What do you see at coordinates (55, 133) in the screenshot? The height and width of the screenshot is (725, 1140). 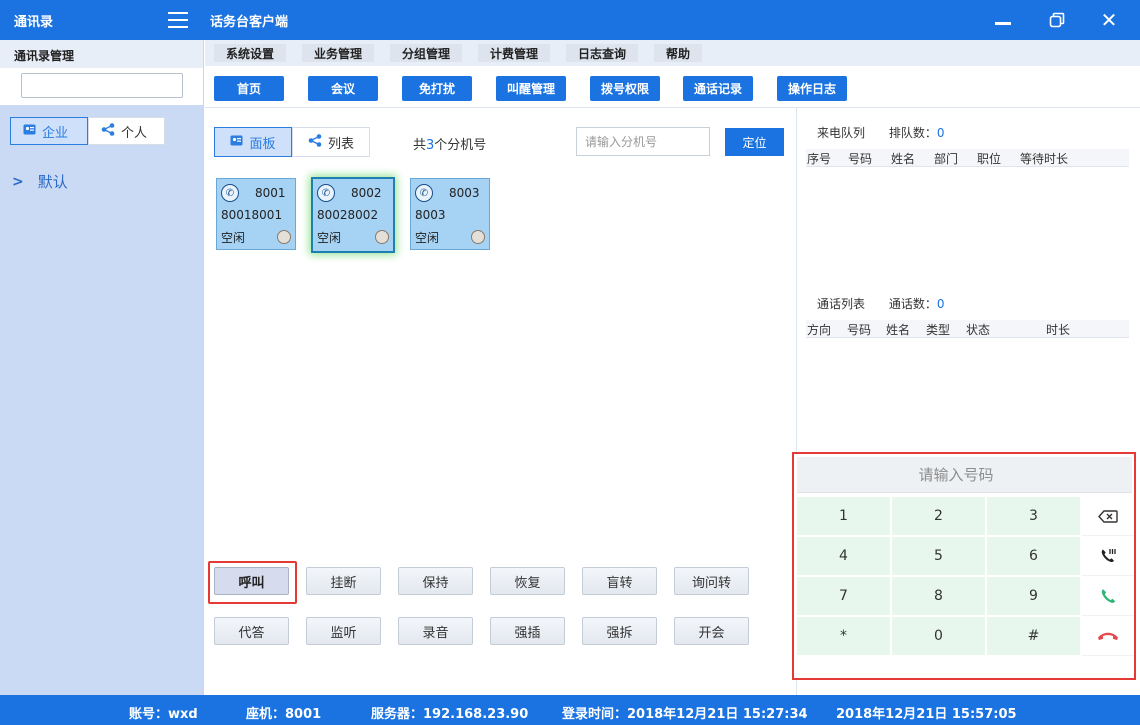 I see `tab-enterprise-label: 企业` at bounding box center [55, 133].